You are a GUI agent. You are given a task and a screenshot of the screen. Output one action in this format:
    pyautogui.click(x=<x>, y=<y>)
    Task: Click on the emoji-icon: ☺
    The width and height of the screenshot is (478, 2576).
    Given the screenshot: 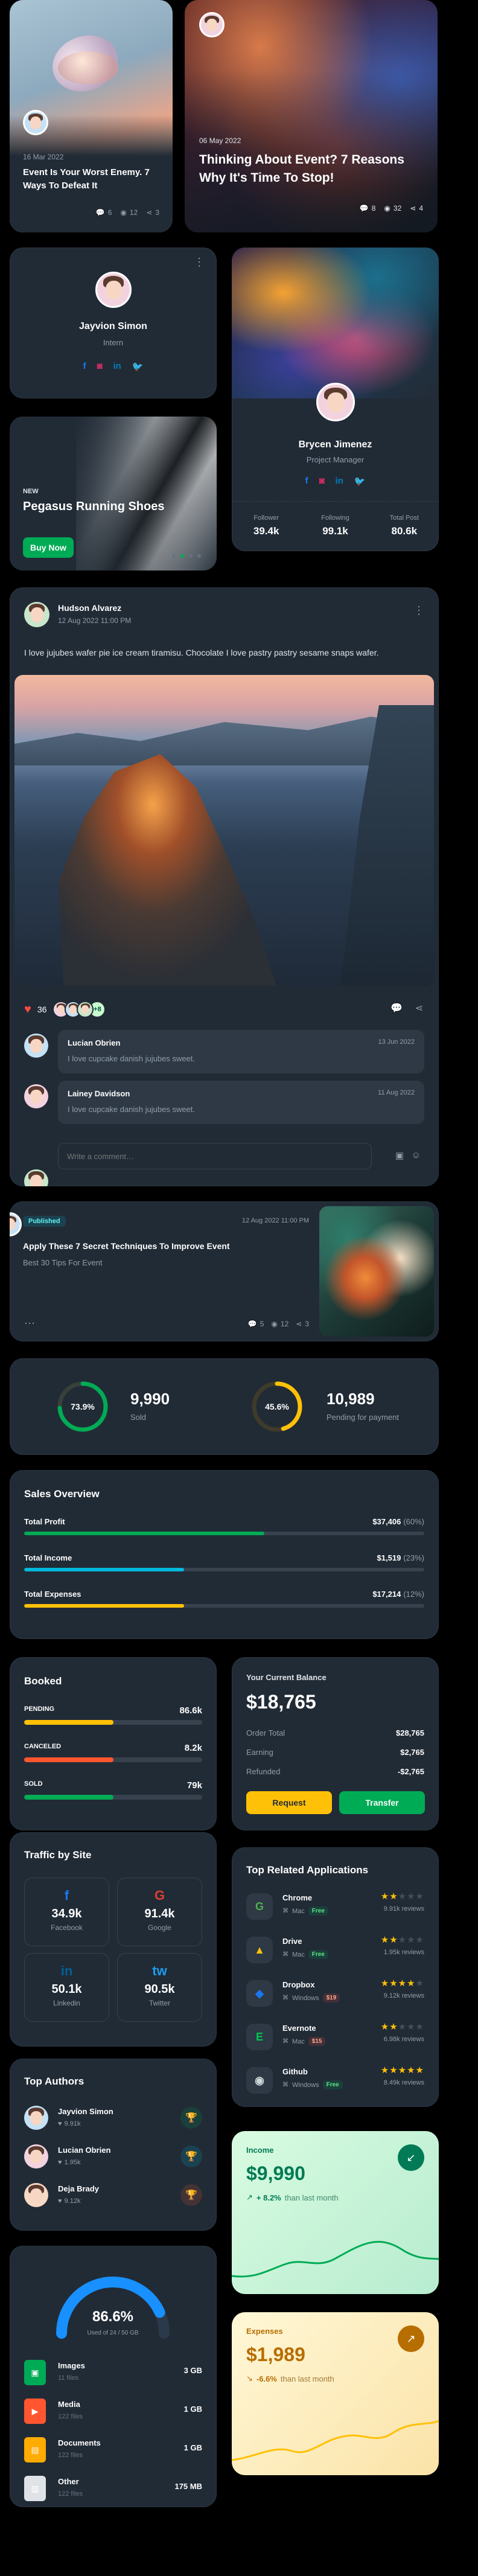 What is the action you would take?
    pyautogui.click(x=416, y=1155)
    